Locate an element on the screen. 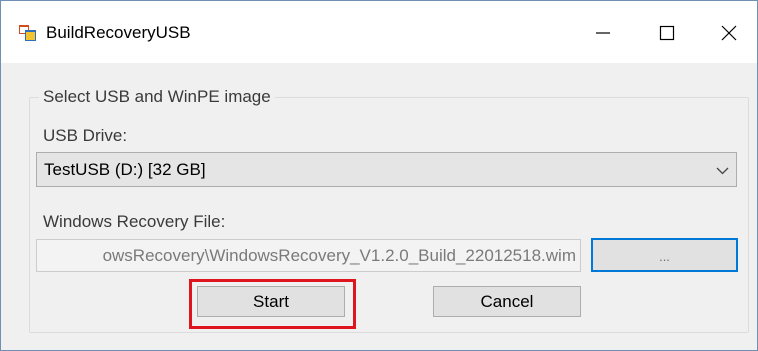 The image size is (758, 351). close-icon is located at coordinates (729, 33).